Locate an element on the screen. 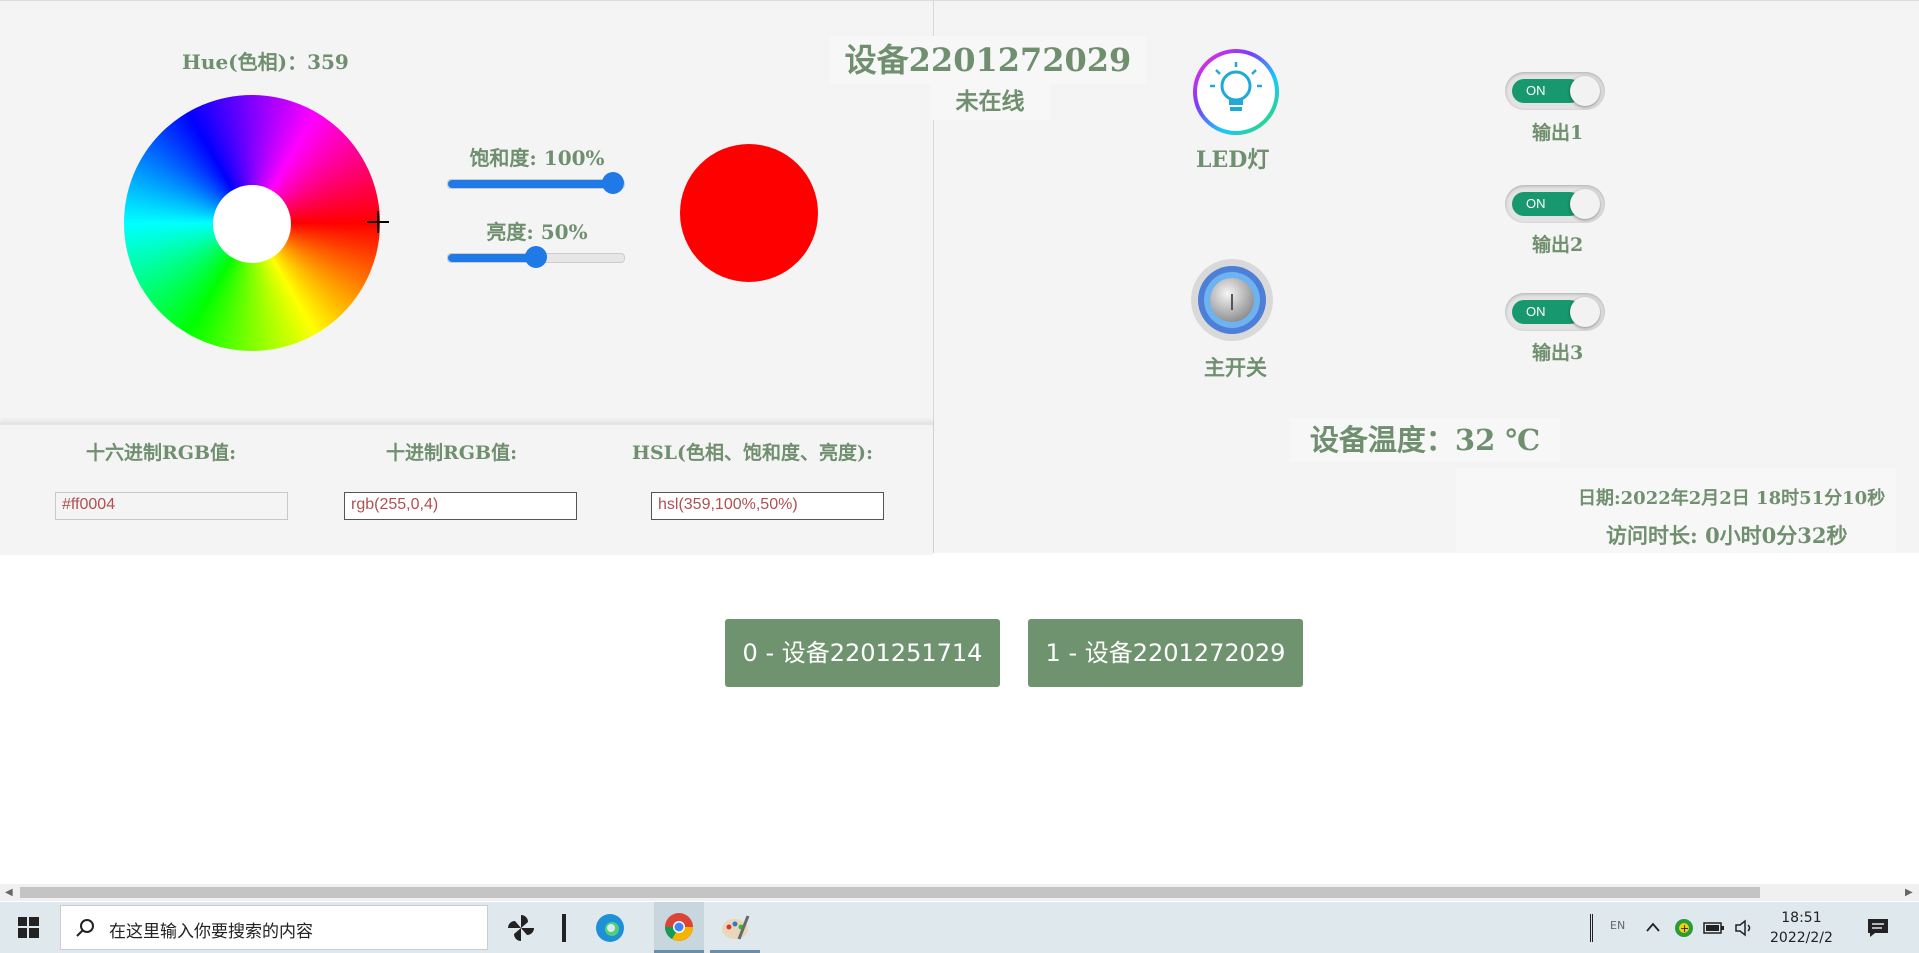 This screenshot has height=953, width=1919. saturation-slider-fill is located at coordinates (530, 184).